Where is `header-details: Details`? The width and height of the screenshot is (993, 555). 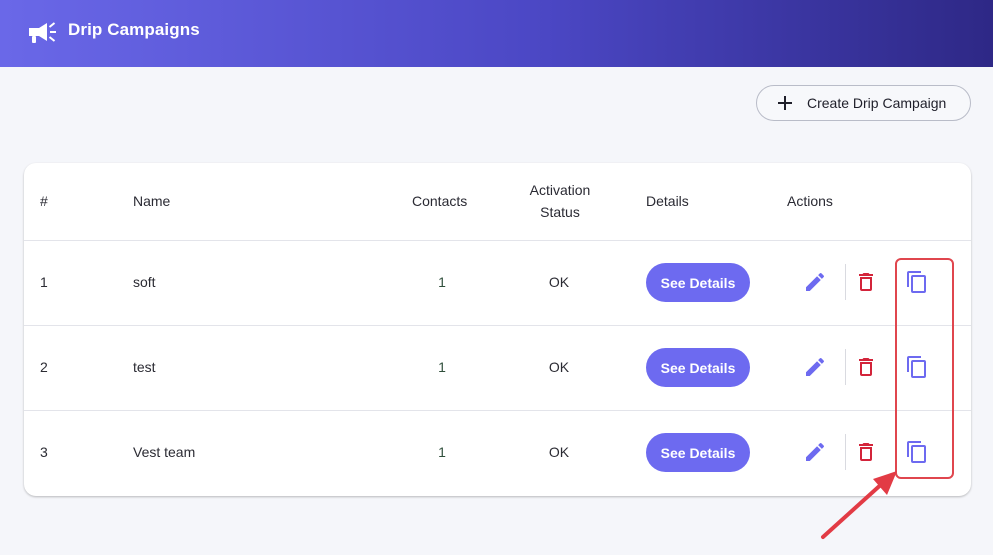
header-details: Details is located at coordinates (667, 201).